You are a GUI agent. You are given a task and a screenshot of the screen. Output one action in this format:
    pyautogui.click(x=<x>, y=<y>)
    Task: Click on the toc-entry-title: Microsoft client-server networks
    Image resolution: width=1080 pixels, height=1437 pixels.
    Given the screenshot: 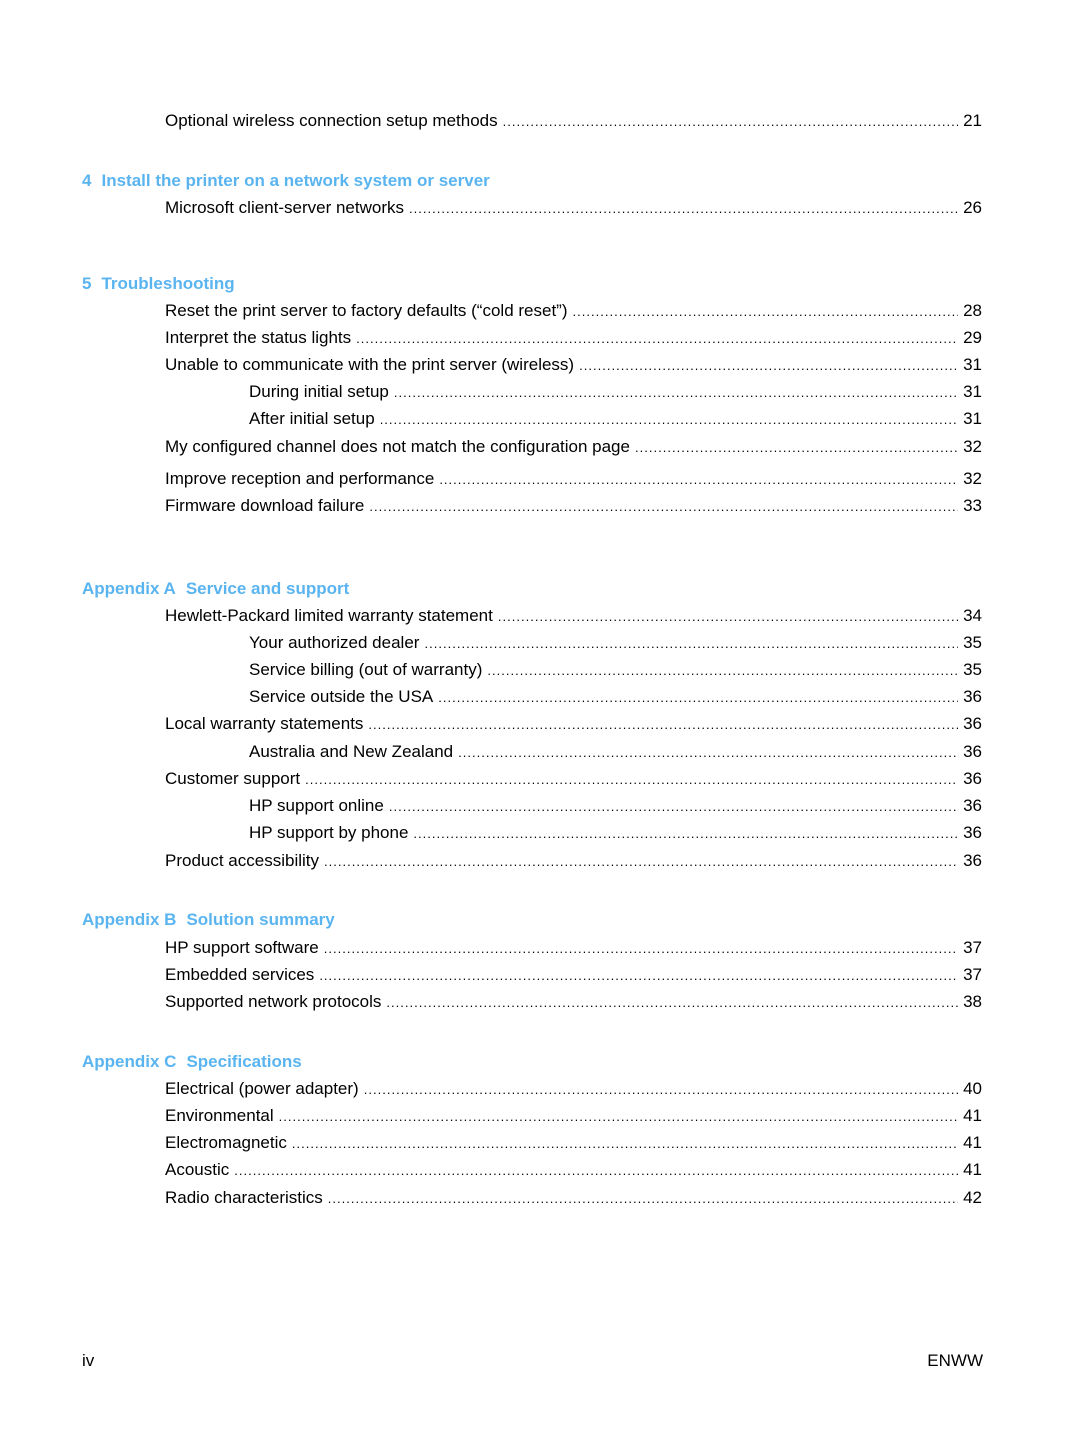 What is the action you would take?
    pyautogui.click(x=285, y=207)
    